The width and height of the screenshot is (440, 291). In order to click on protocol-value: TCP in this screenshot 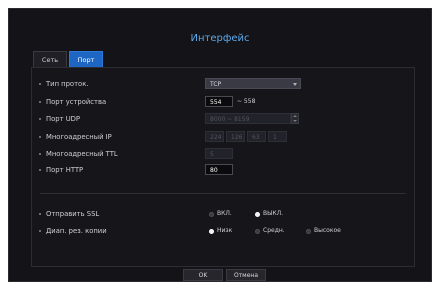, I will do `click(216, 84)`.